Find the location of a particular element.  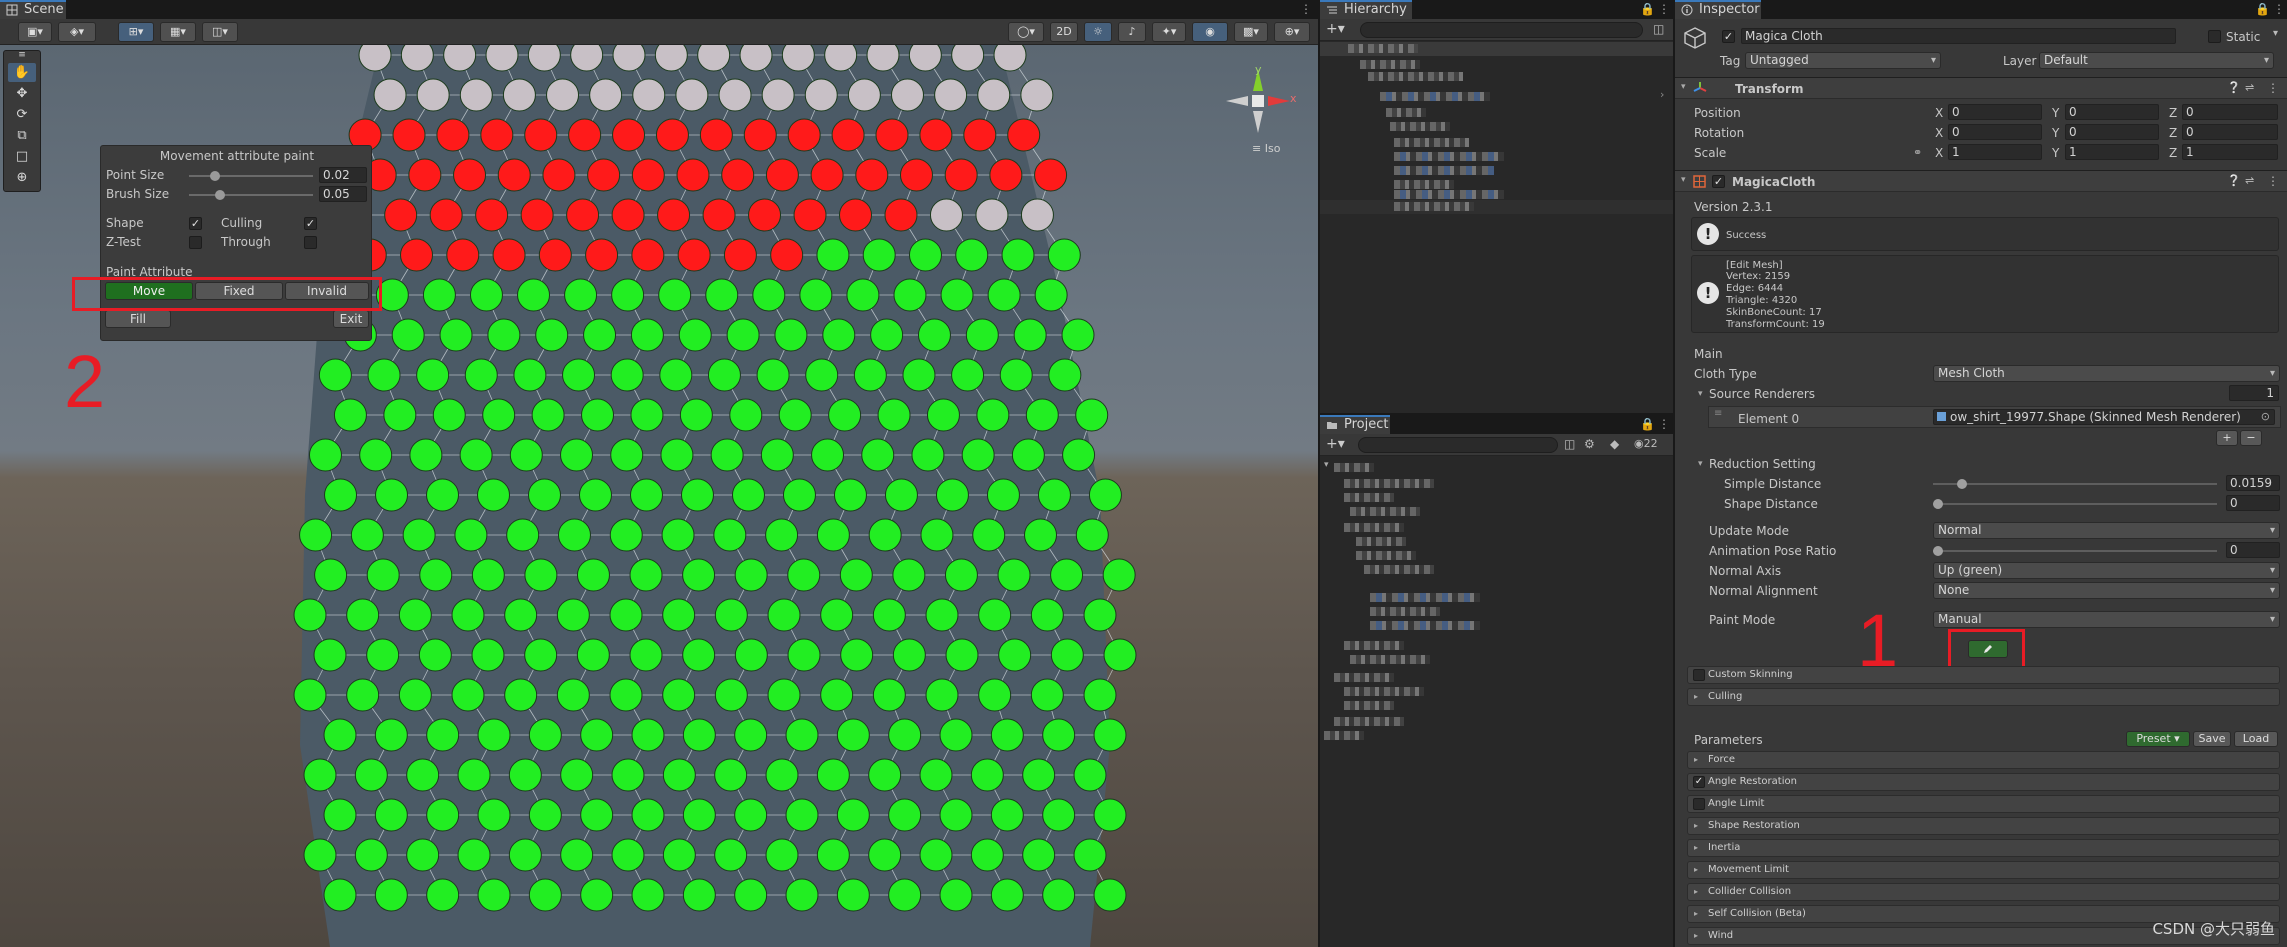

constrain-link-icon: ⚭ is located at coordinates (1917, 152).